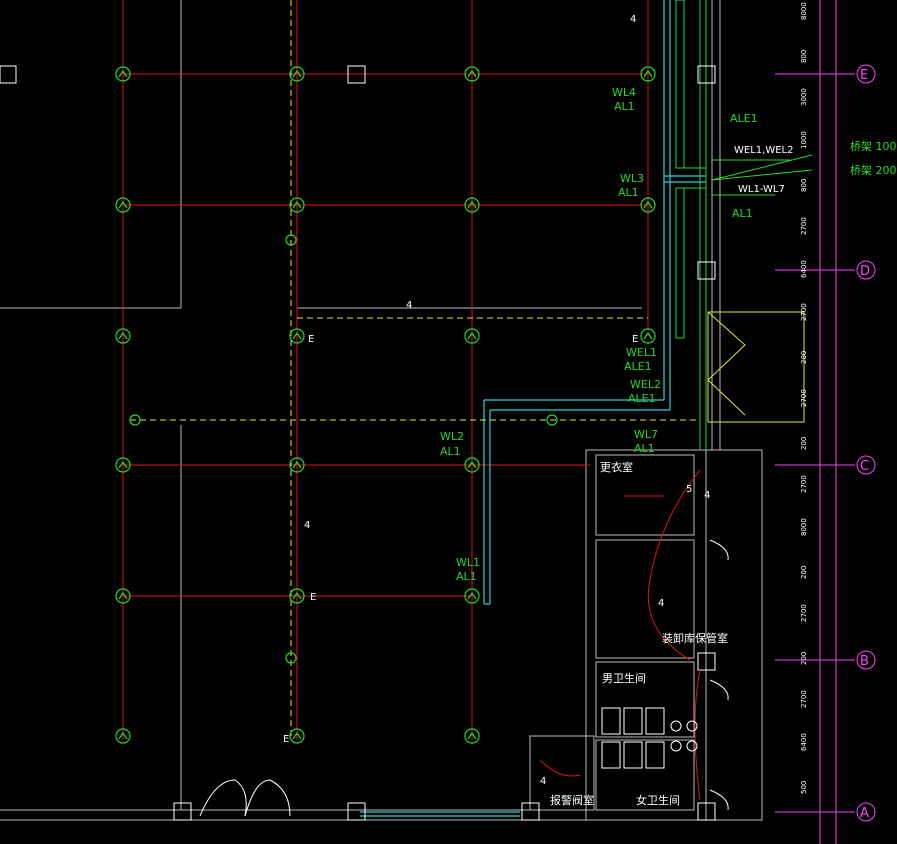 This screenshot has height=844, width=897. What do you see at coordinates (649, 738) in the screenshot?
I see `sanitary-fixtures` at bounding box center [649, 738].